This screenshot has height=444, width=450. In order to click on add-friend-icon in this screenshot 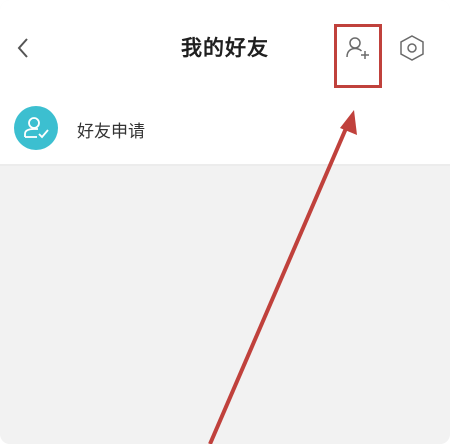, I will do `click(357, 48)`.